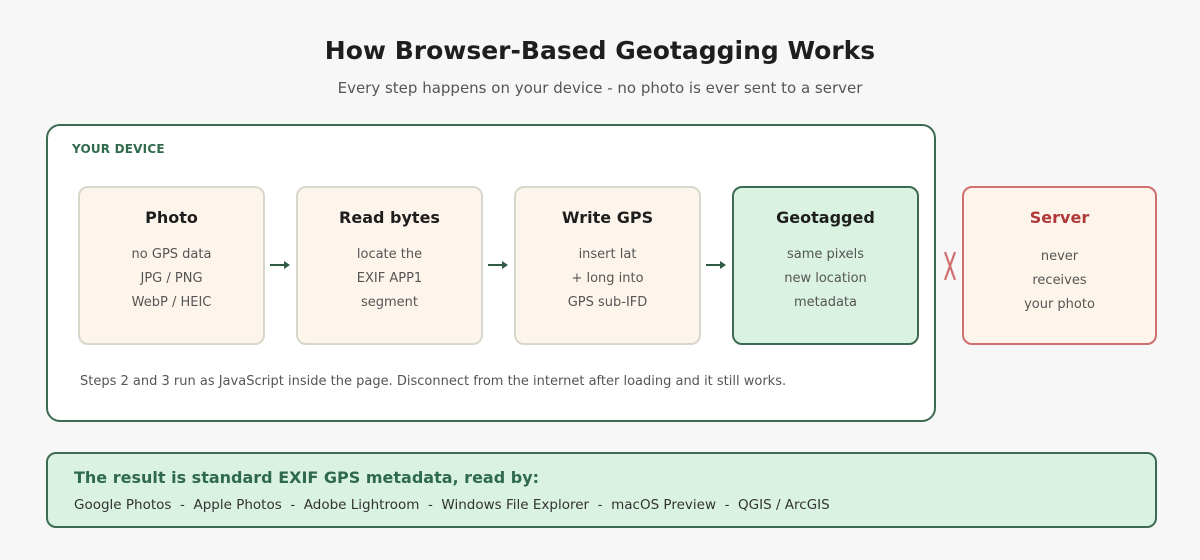  I want to click on step-photo: Photo no GPS data JPG / PNG WebP / HEIC, so click(171, 265).